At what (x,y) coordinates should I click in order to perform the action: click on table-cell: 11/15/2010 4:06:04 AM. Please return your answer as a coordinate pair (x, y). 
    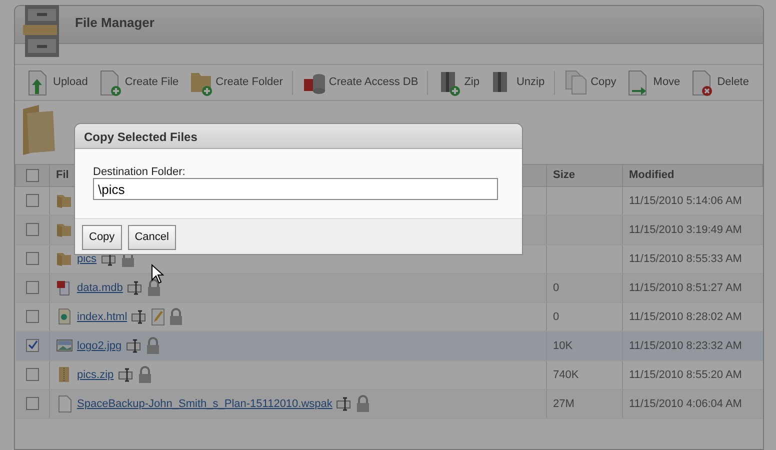
    Looking at the image, I should click on (692, 404).